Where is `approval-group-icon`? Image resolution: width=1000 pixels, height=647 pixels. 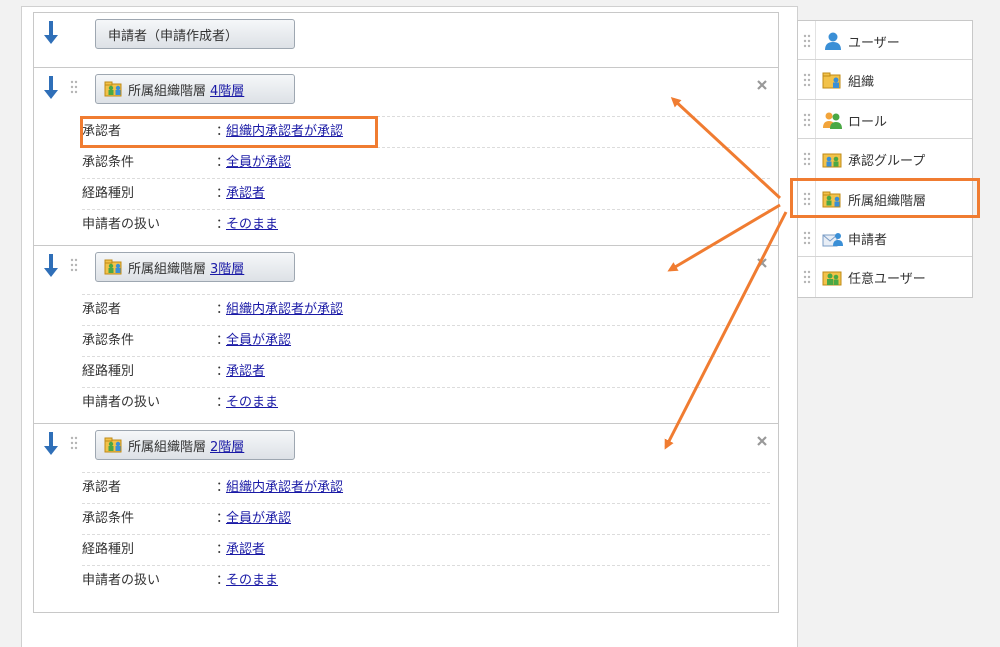
approval-group-icon is located at coordinates (832, 160).